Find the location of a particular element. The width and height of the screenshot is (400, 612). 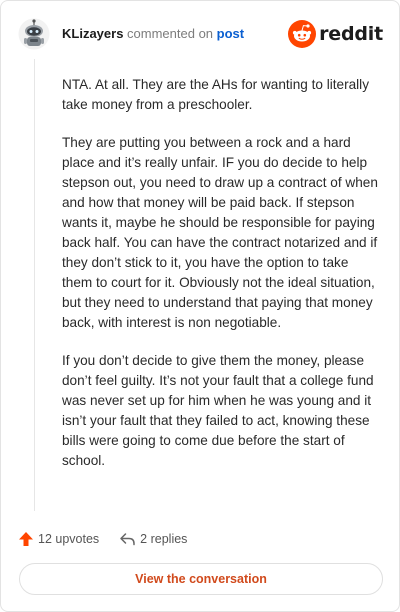

replies-button: 2 replies is located at coordinates (153, 539).